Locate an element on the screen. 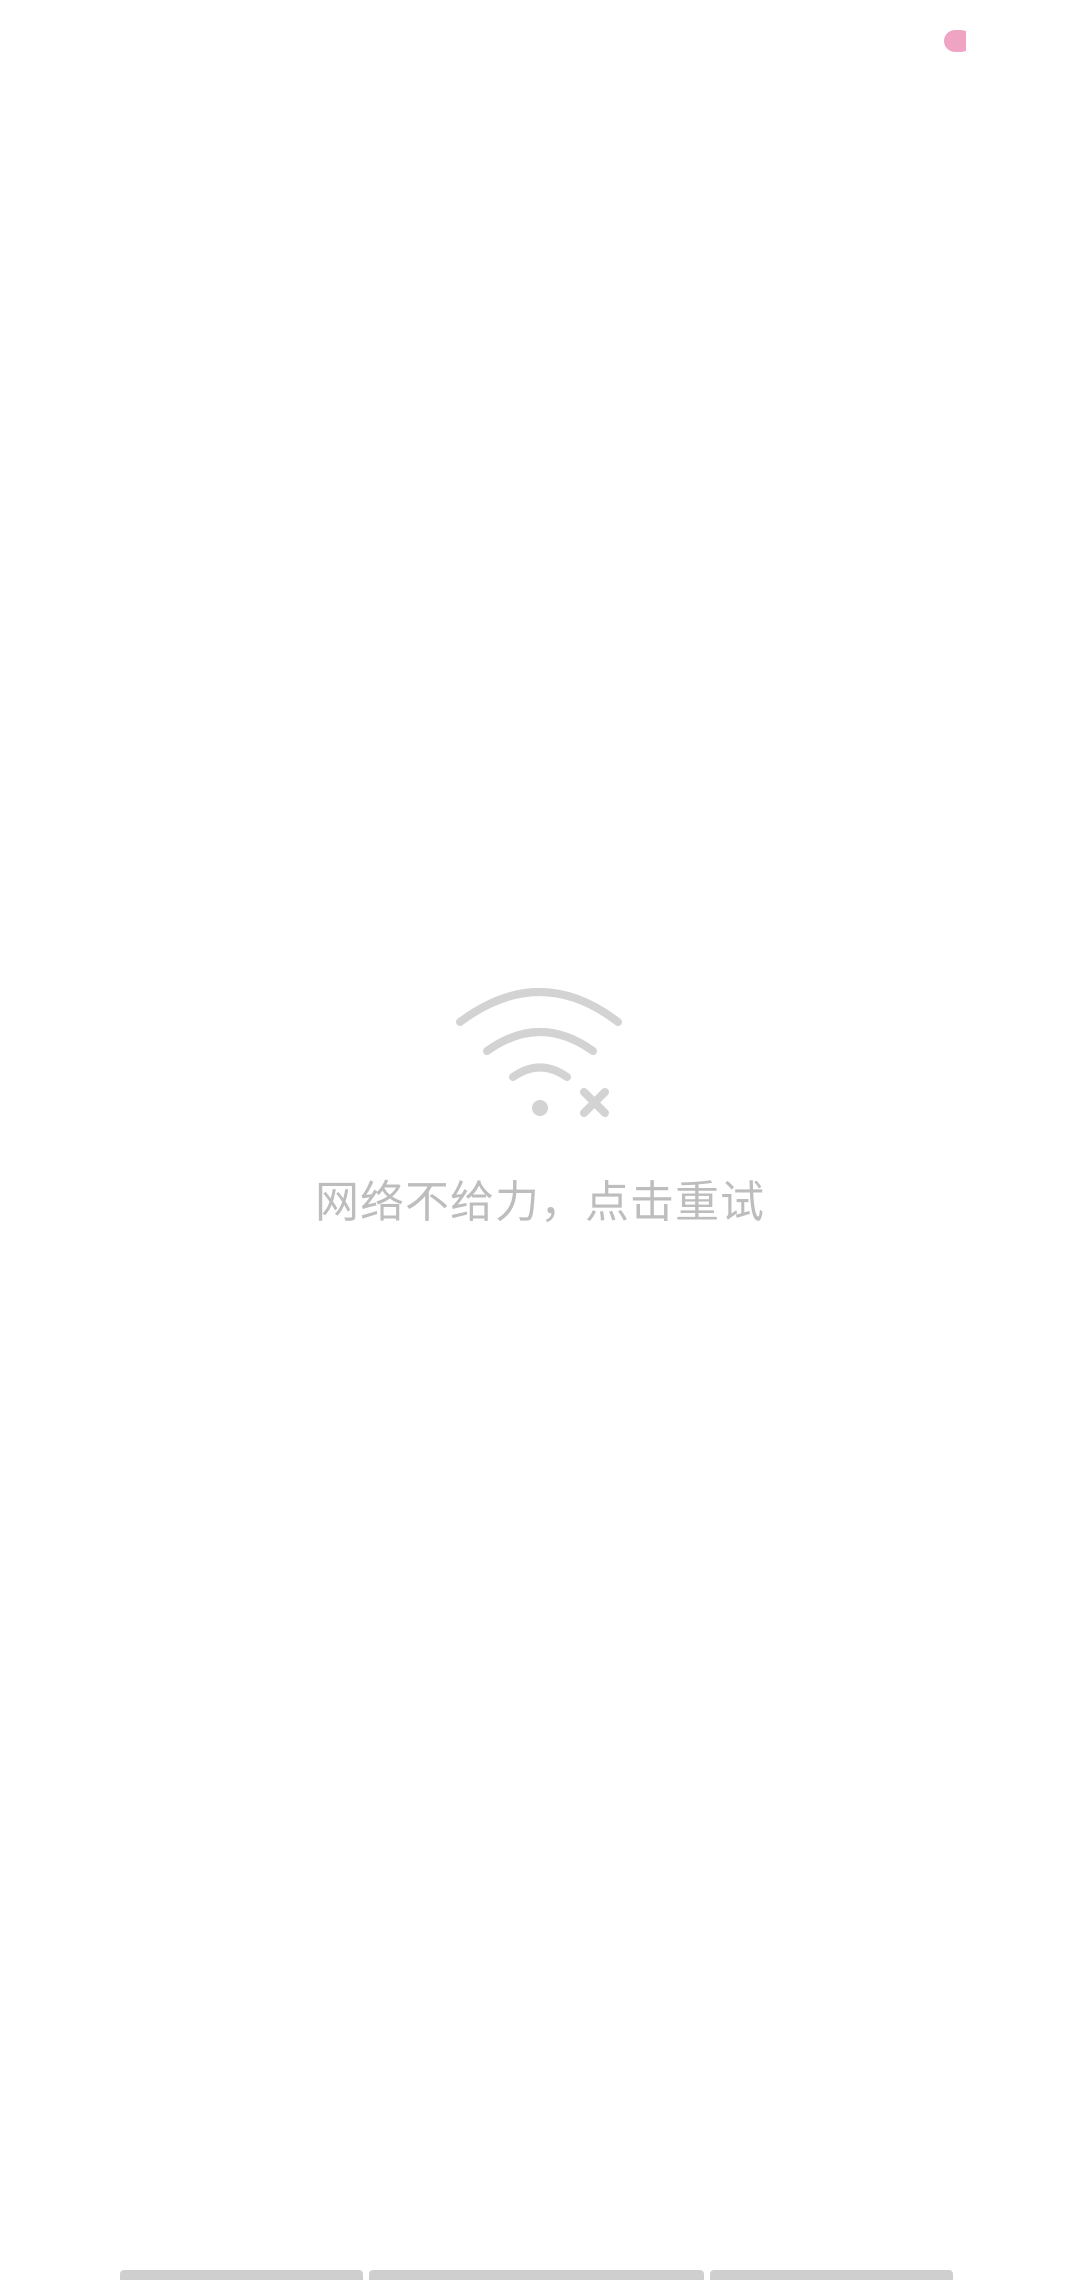  wifi-off-icon is located at coordinates (539, 1052).